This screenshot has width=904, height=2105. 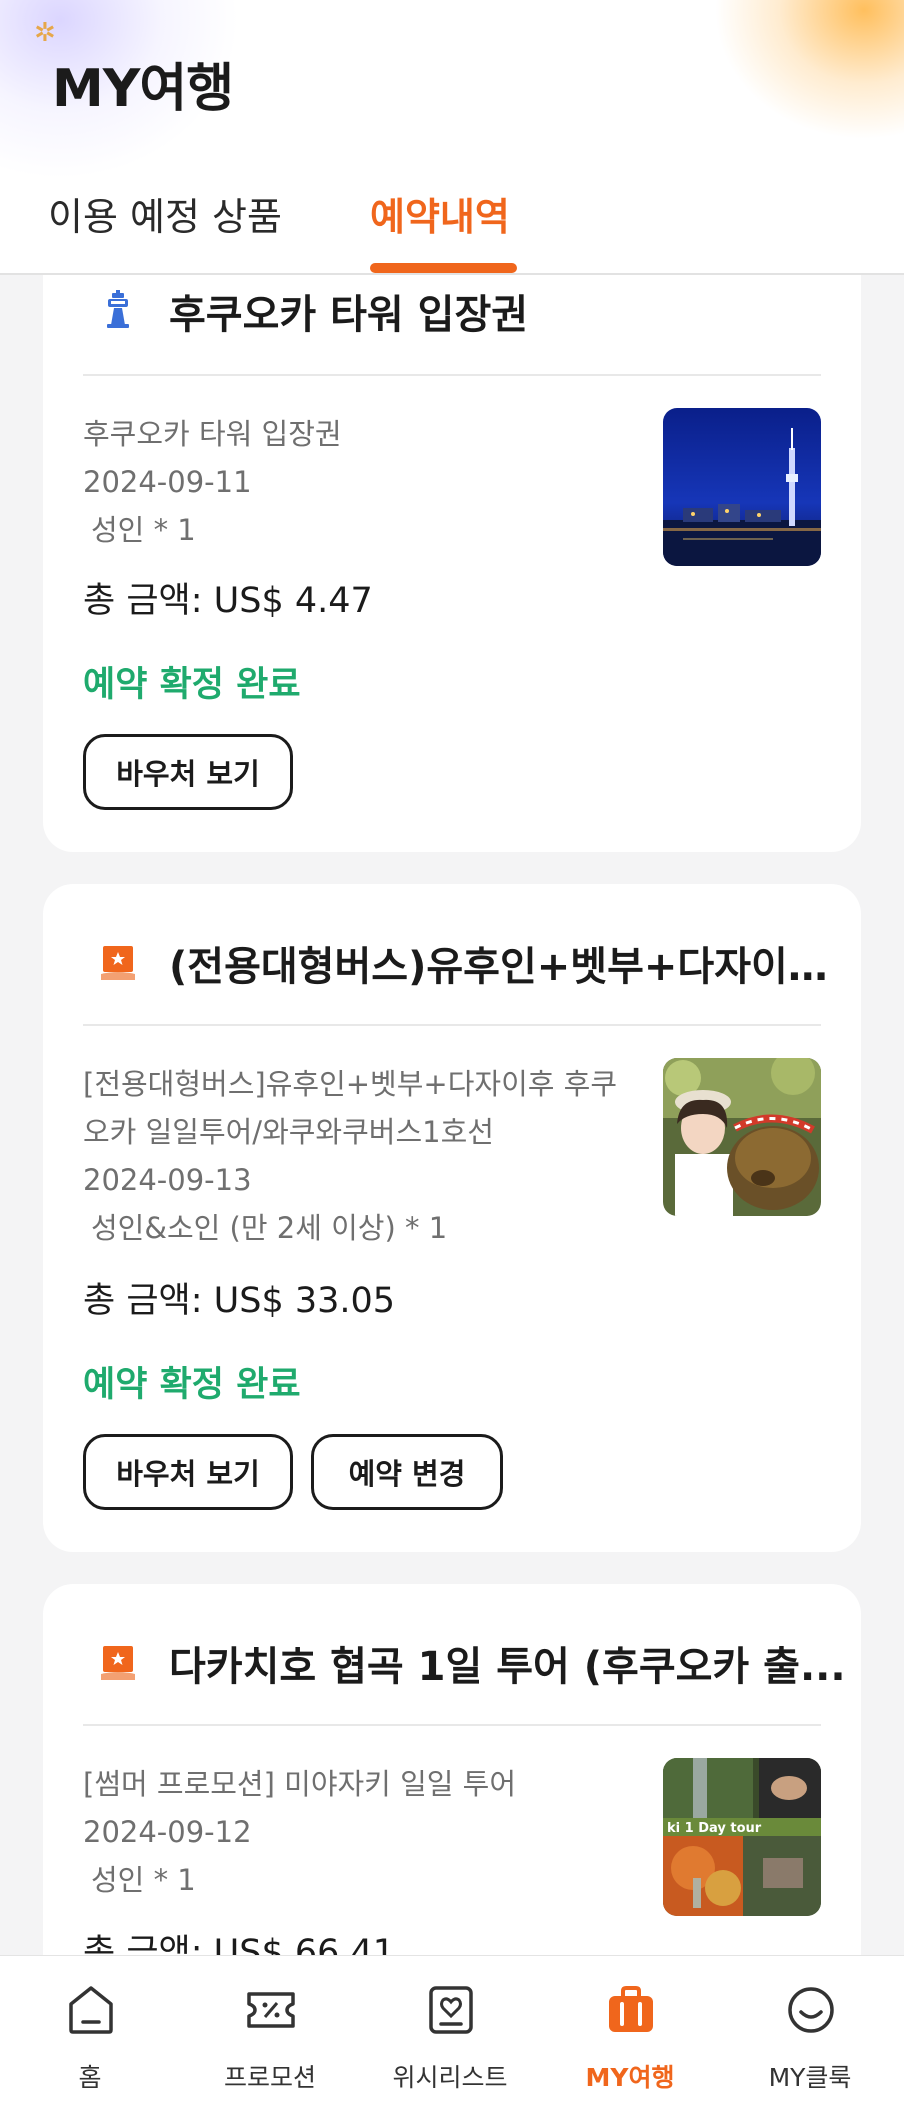 I want to click on nav-home: 홈, so click(x=90, y=2030).